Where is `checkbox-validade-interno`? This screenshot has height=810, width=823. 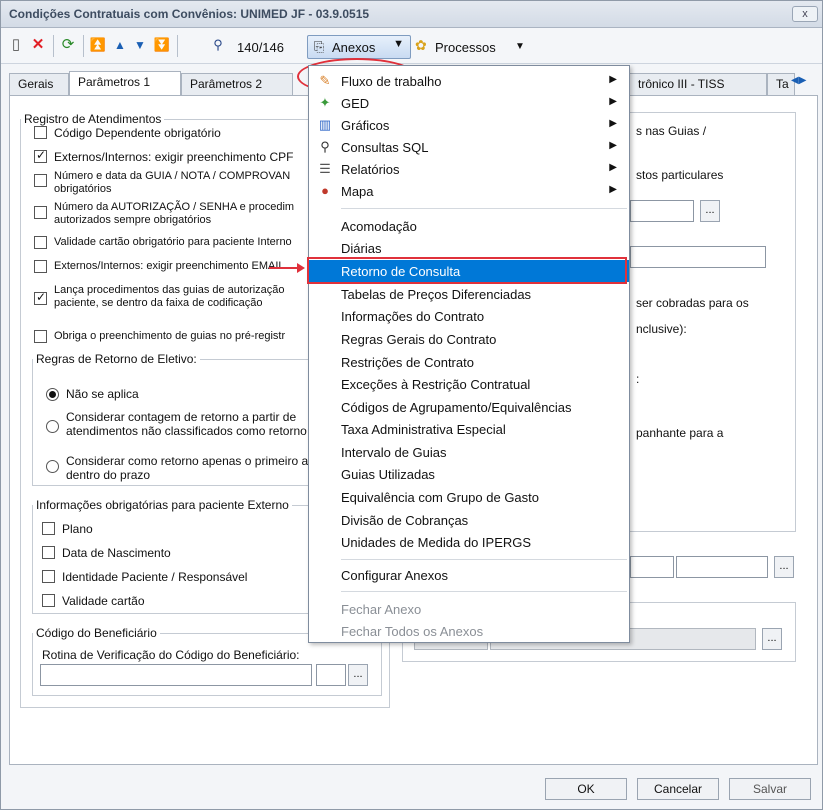
checkbox-validade-interno is located at coordinates (40, 242).